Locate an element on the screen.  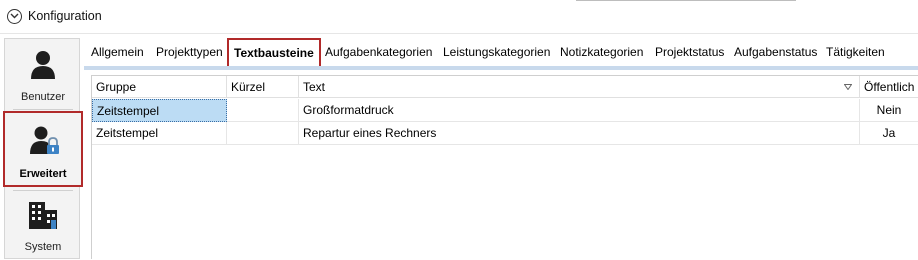
tab-projektstatus: Projektstatus is located at coordinates (689, 53).